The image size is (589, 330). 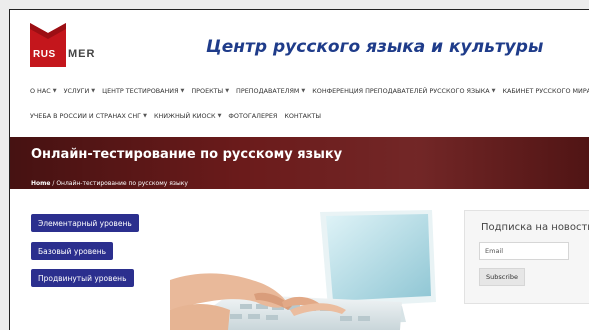 What do you see at coordinates (48, 45) in the screenshot?
I see `logo-shield-icon` at bounding box center [48, 45].